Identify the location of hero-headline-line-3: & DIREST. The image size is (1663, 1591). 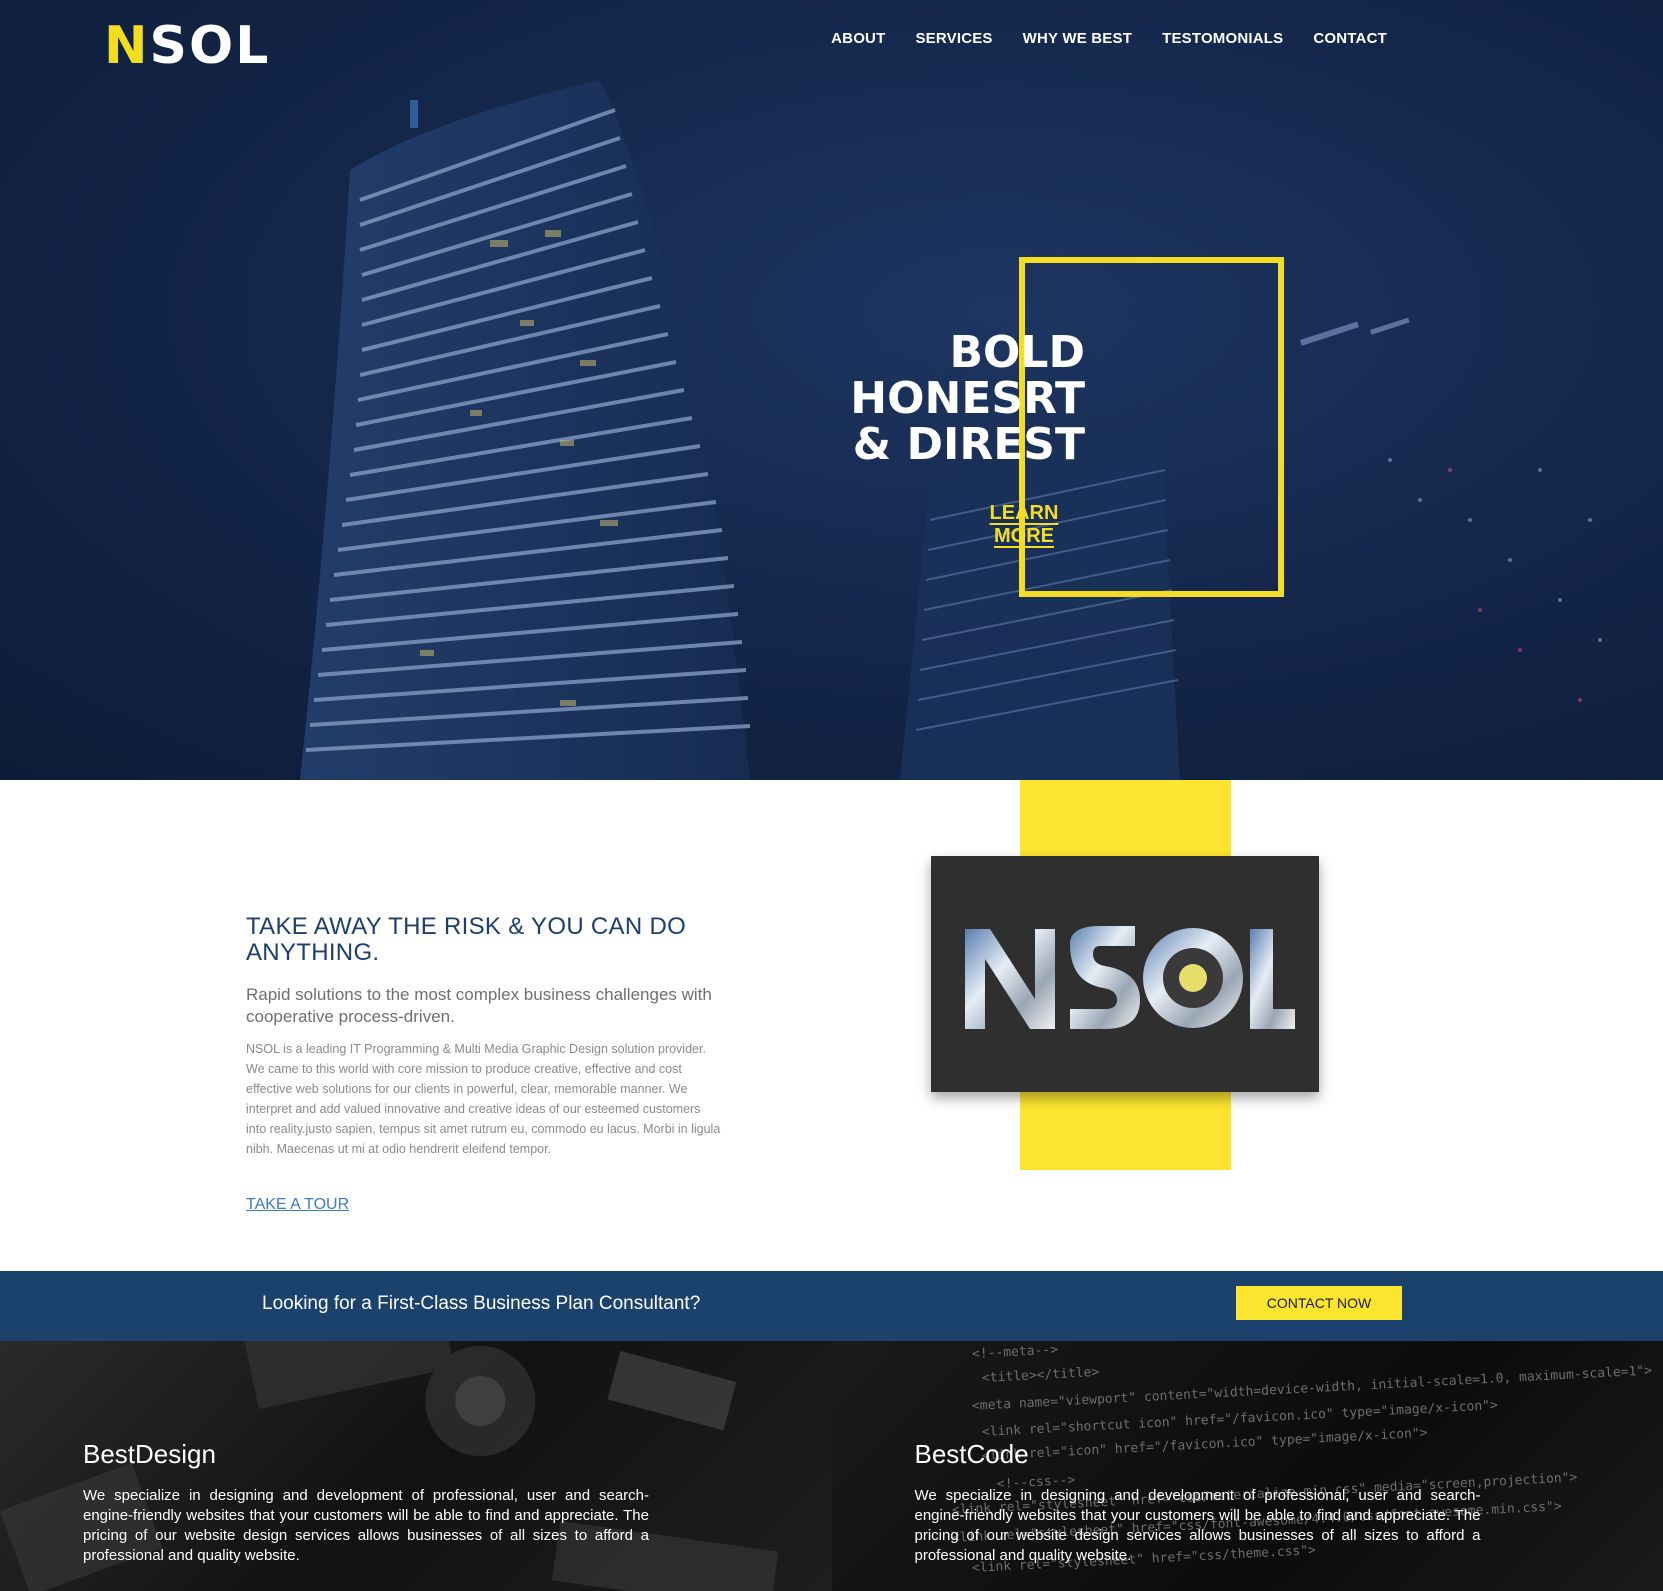
(968, 444).